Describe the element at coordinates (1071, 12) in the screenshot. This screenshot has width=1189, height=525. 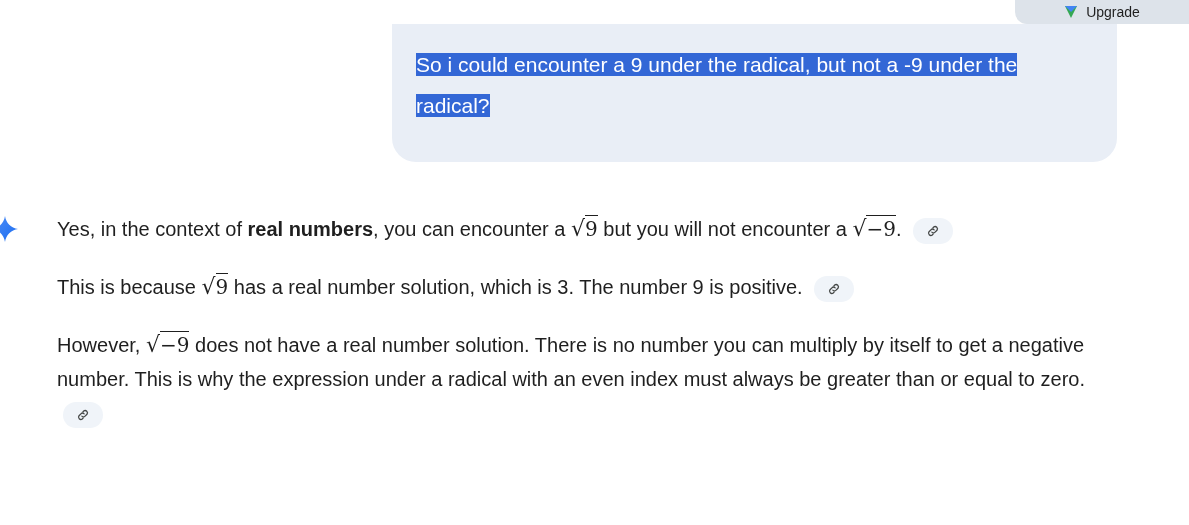
I see `gem-icon` at that location.